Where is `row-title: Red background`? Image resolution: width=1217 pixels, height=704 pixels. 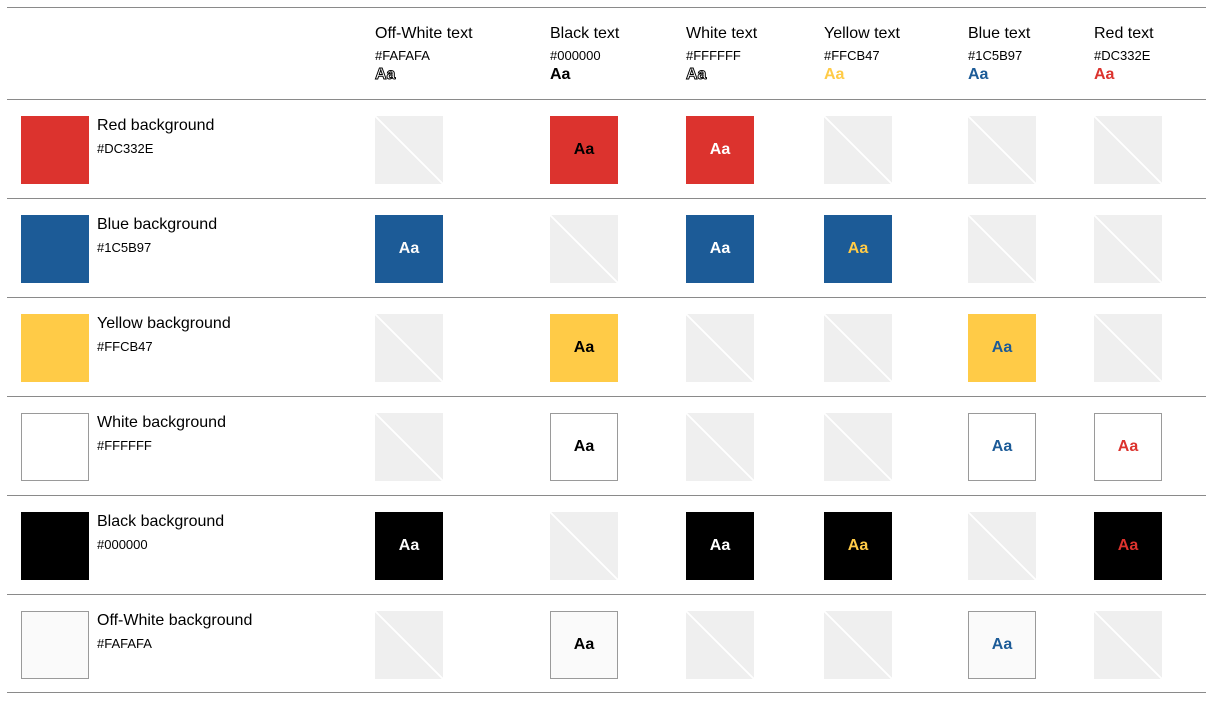 row-title: Red background is located at coordinates (156, 125).